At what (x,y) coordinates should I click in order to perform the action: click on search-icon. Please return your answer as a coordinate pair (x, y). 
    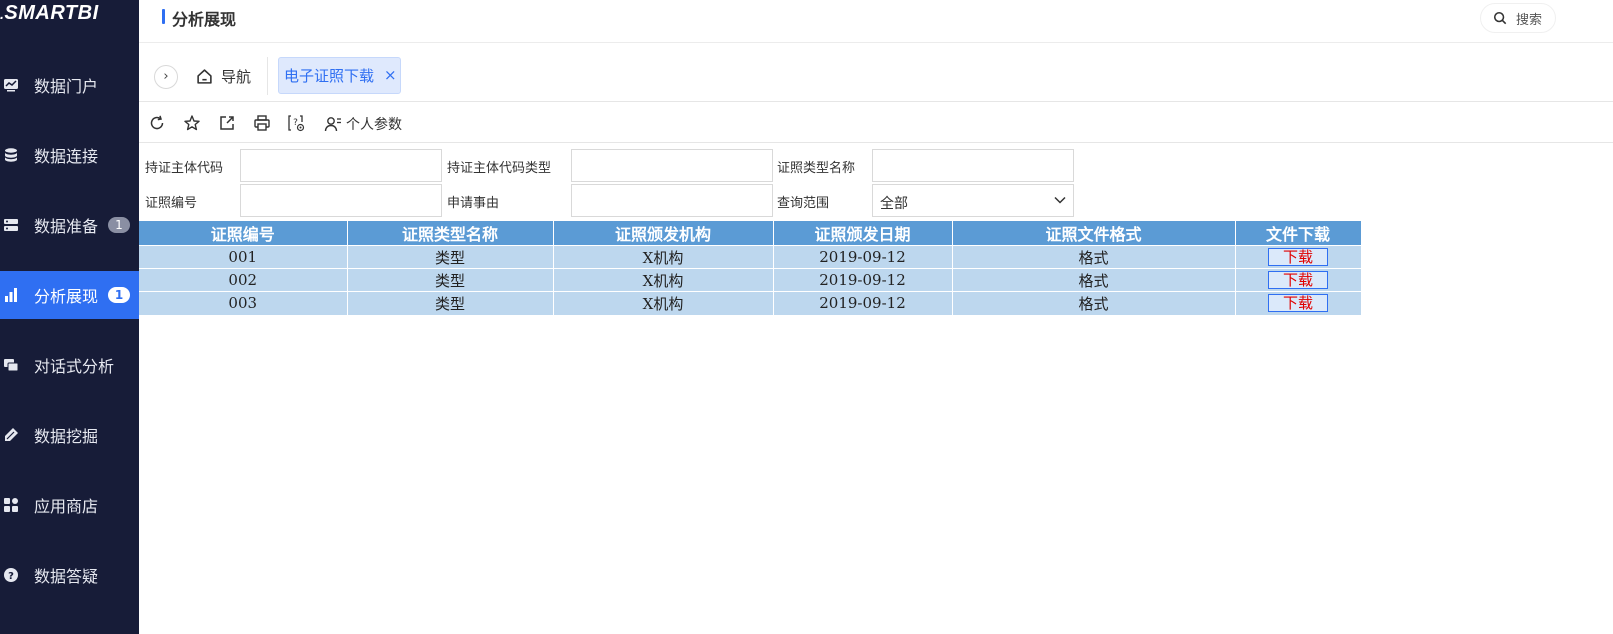
    Looking at the image, I should click on (1500, 18).